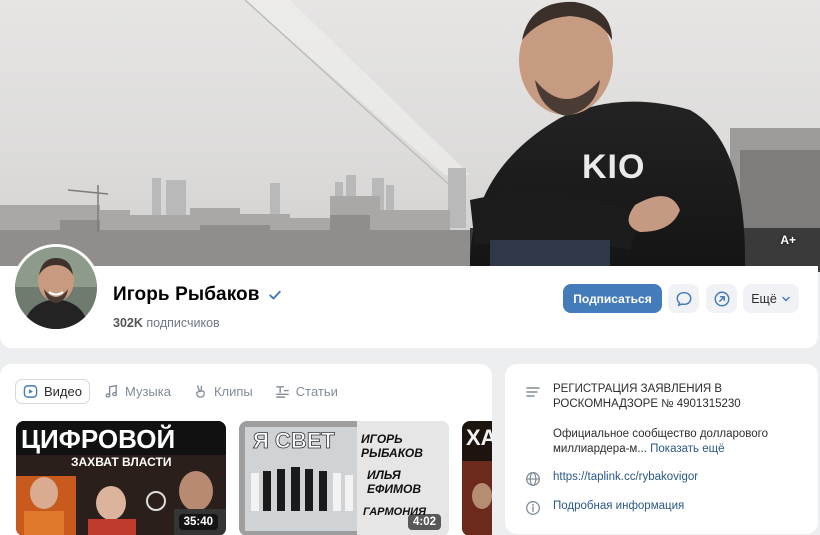 This screenshot has width=820, height=535. I want to click on svg-text: KIO, so click(613, 167).